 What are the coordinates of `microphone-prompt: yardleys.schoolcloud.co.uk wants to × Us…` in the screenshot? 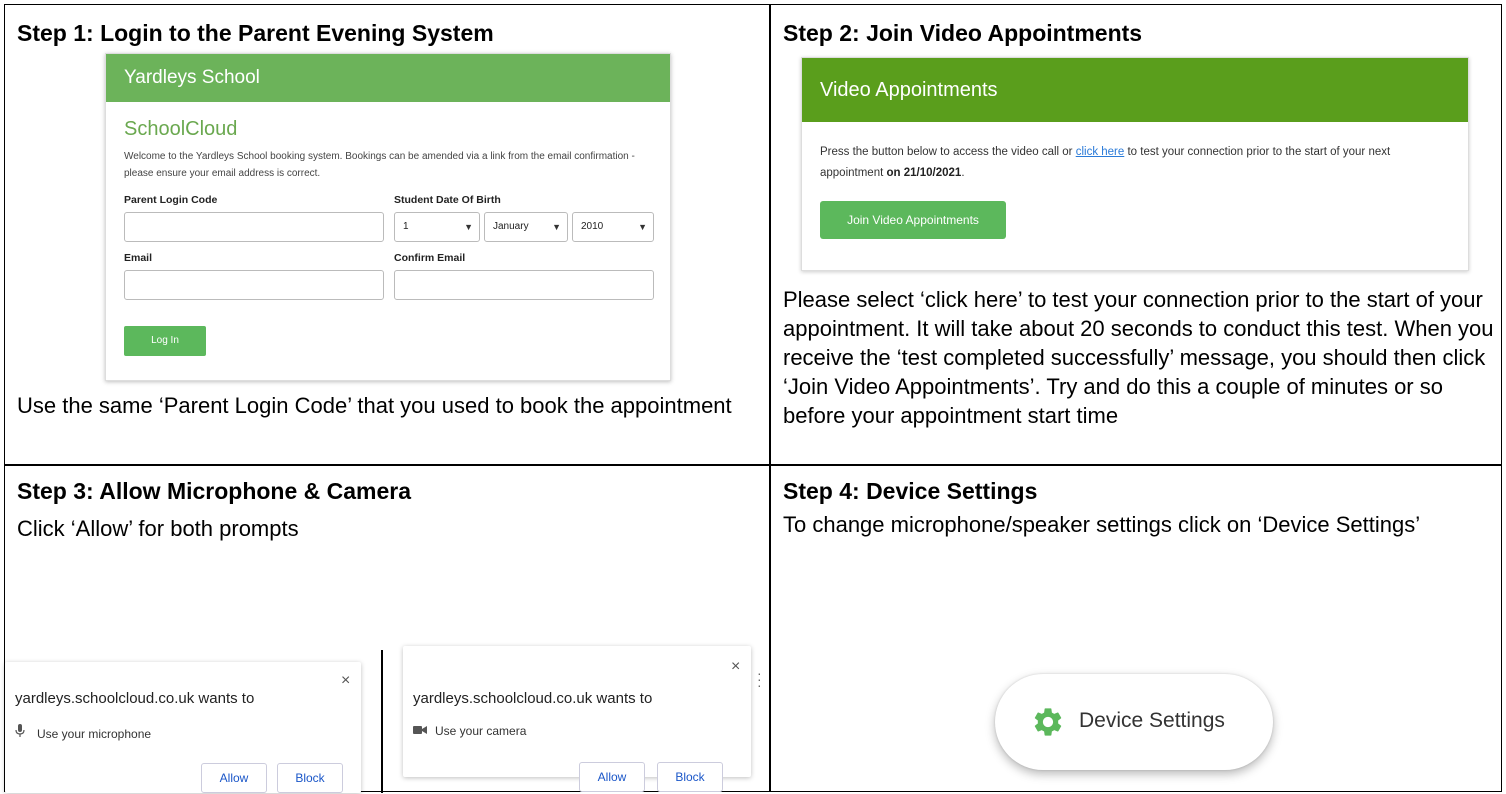 It's located at (183, 727).